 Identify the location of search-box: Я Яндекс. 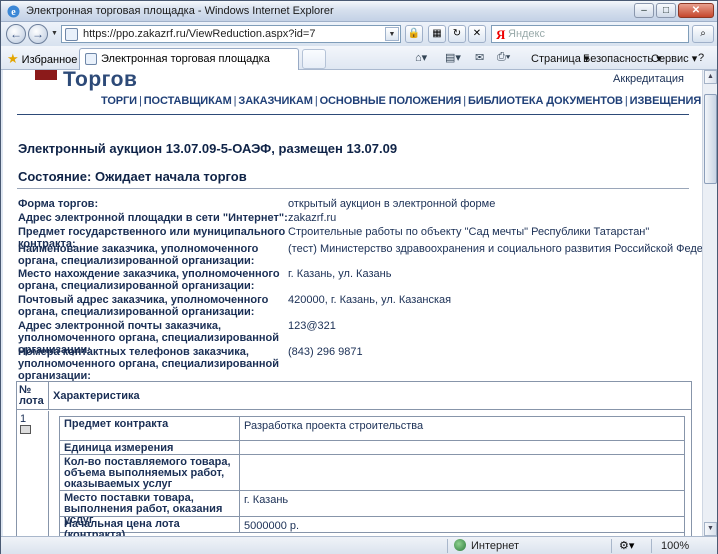
(590, 34).